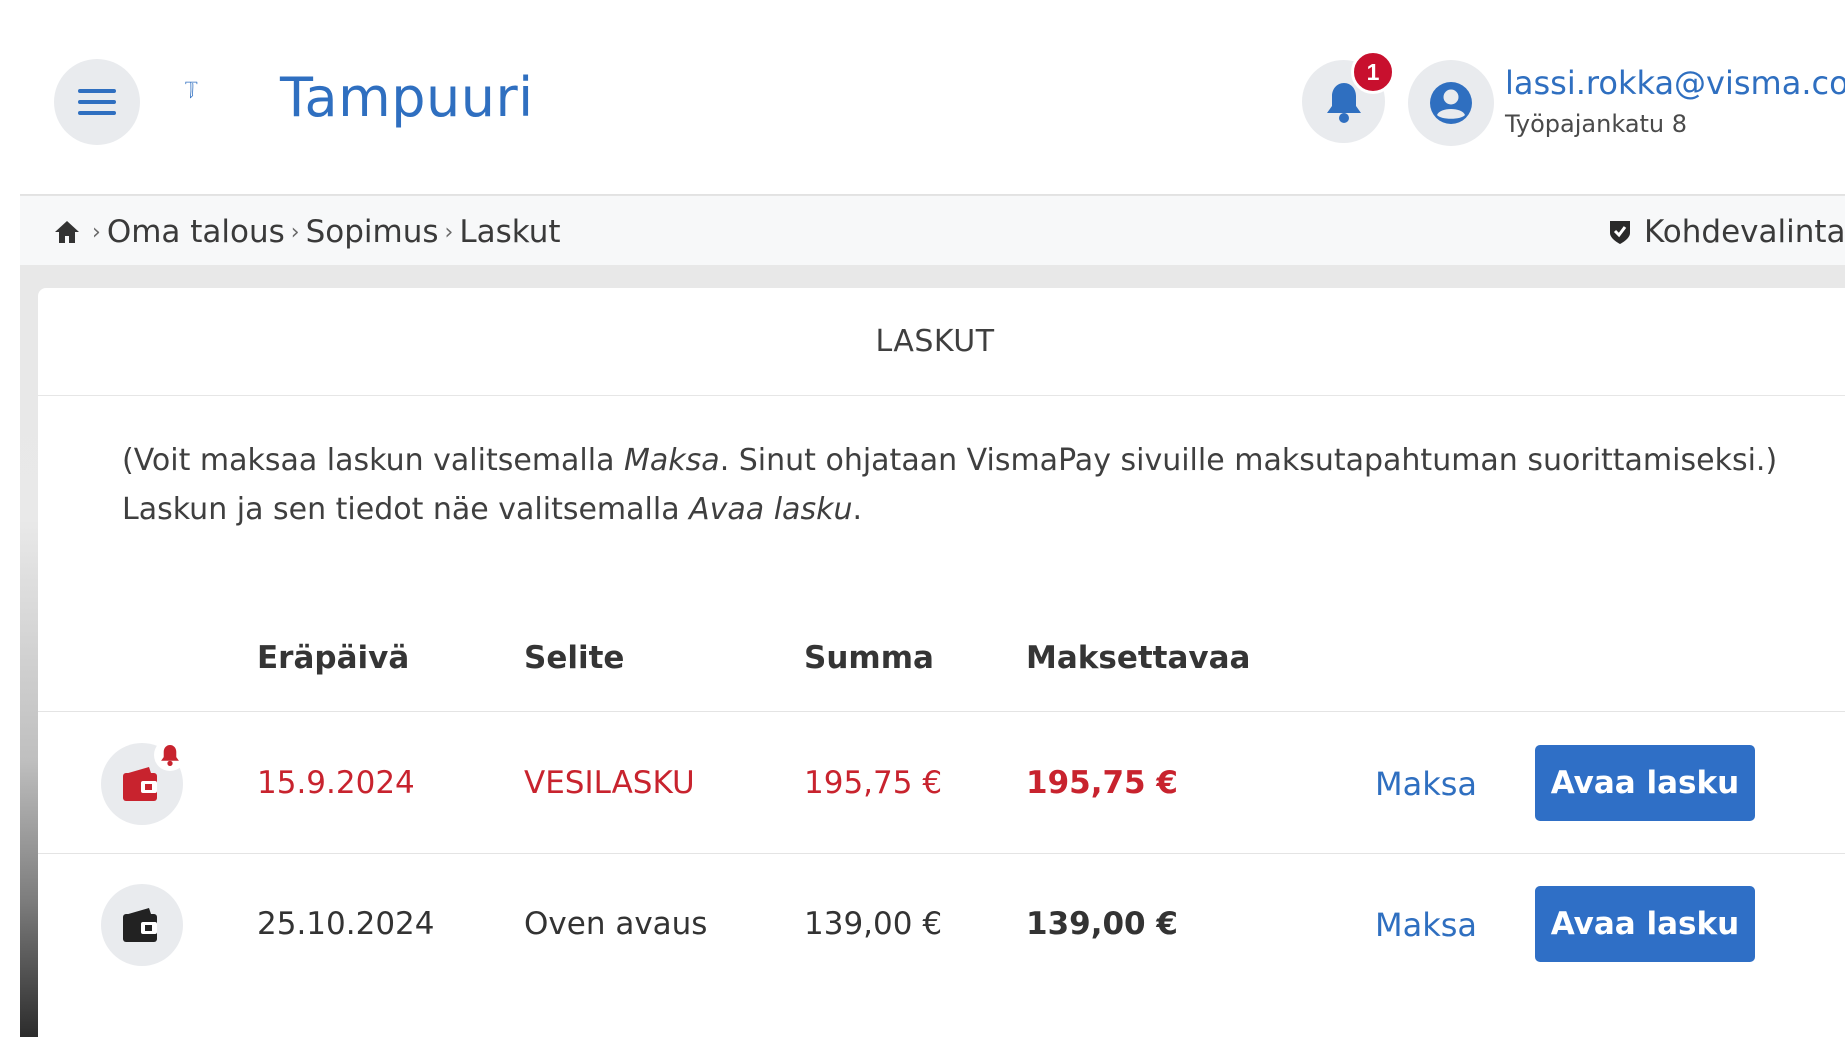  Describe the element at coordinates (873, 783) in the screenshot. I see `amount: 195,75 €` at that location.